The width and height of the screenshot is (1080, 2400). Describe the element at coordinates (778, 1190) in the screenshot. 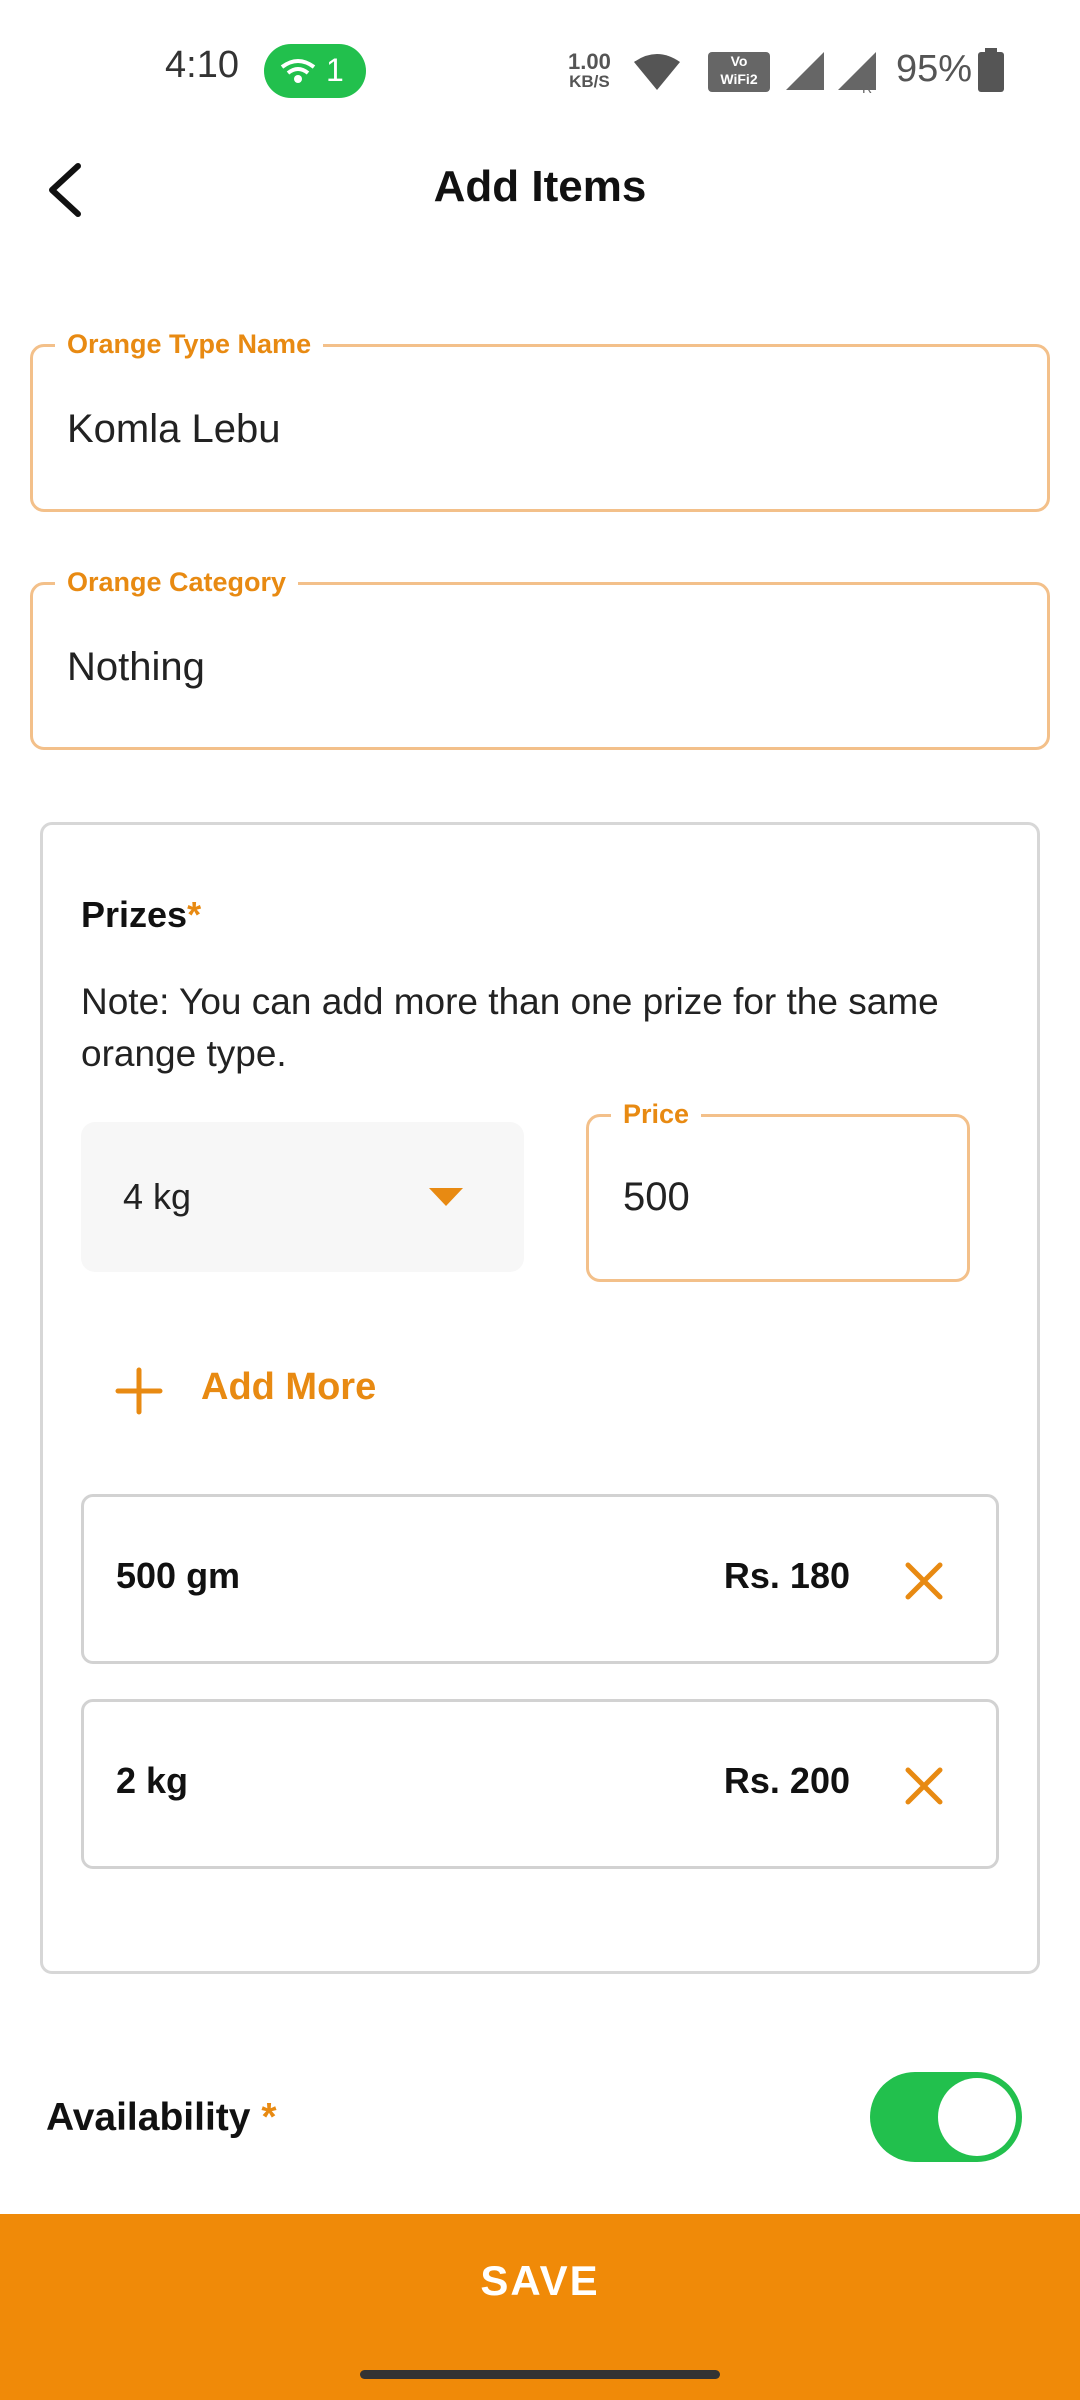

I see `price-field: Price 500` at that location.